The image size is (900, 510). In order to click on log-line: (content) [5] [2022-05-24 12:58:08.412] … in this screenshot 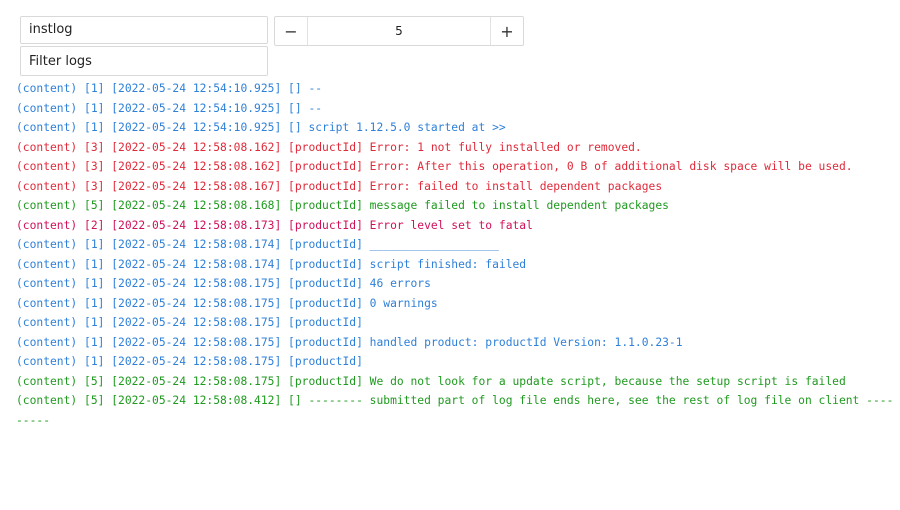, I will do `click(455, 410)`.